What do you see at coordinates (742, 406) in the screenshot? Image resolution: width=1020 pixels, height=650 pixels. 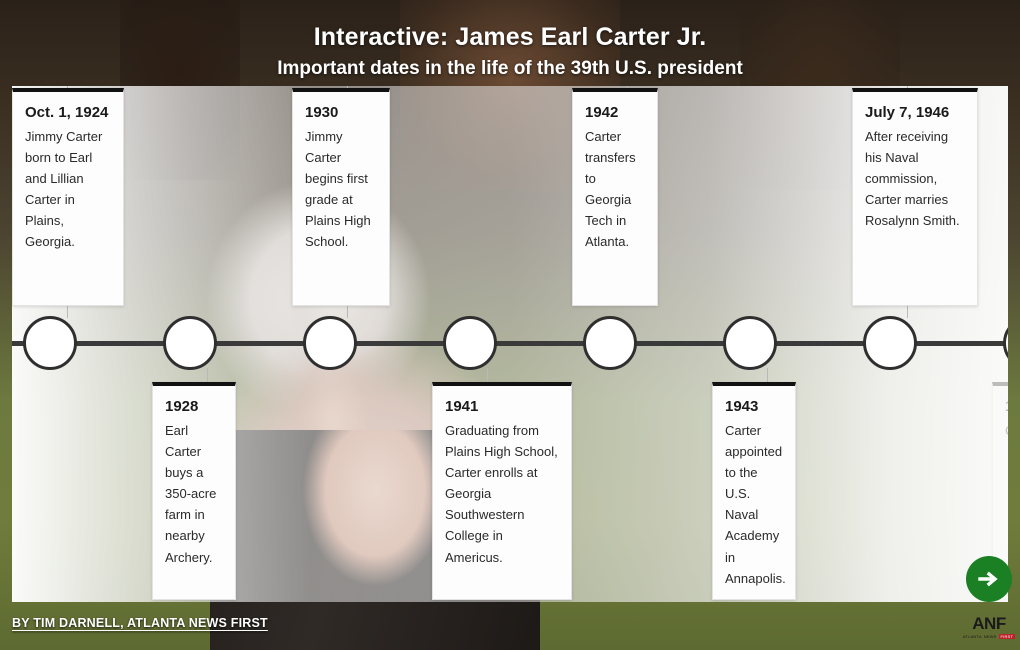 I see `timeline-card-date: 1943` at bounding box center [742, 406].